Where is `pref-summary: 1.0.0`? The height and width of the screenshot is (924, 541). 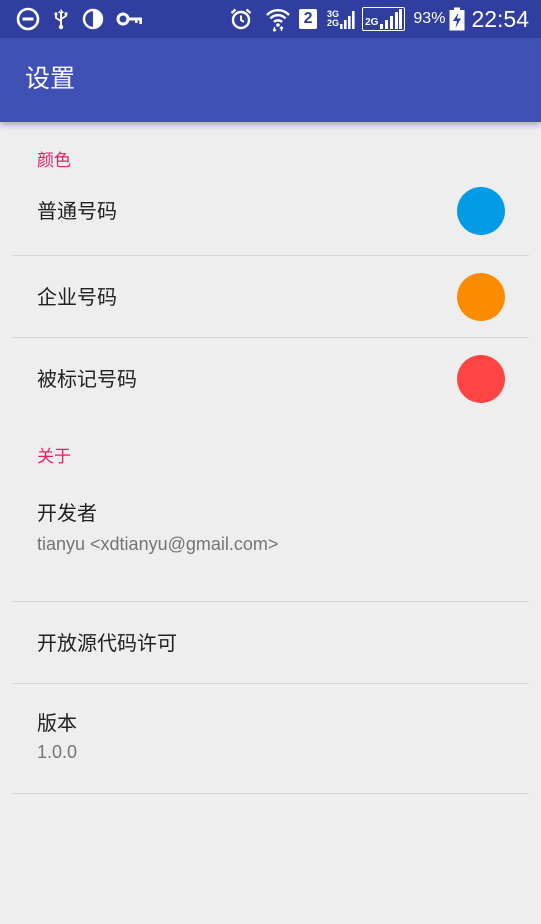 pref-summary: 1.0.0 is located at coordinates (57, 752).